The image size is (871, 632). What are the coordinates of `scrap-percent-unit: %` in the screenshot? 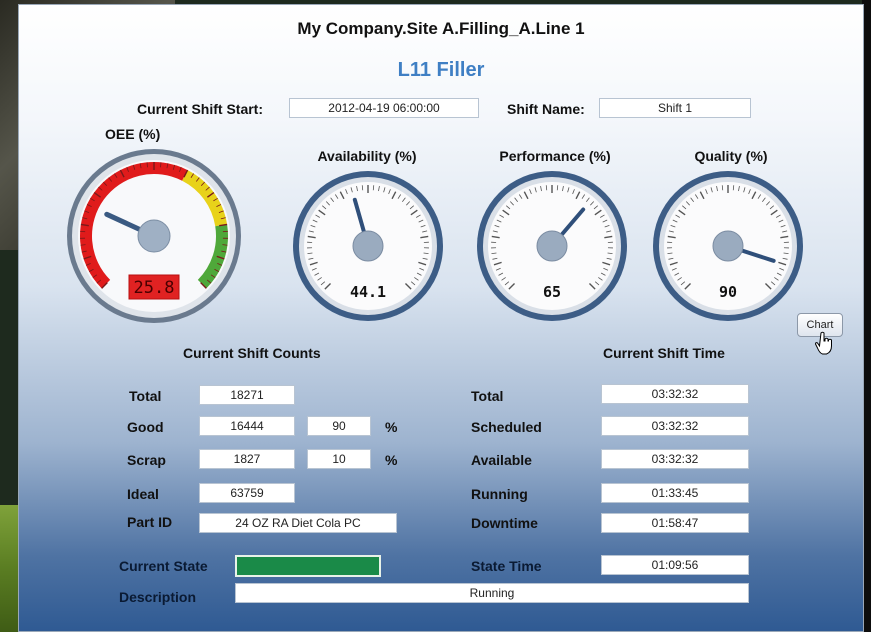 It's located at (391, 460).